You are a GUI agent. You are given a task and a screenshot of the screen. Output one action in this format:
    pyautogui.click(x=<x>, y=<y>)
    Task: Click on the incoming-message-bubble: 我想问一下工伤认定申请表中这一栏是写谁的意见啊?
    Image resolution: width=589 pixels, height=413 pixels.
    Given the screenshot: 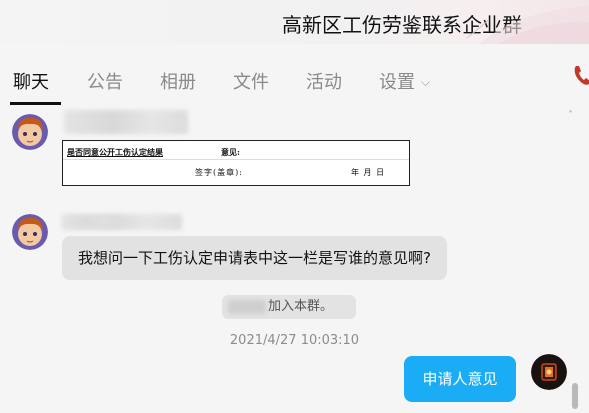 What is the action you would take?
    pyautogui.click(x=254, y=258)
    